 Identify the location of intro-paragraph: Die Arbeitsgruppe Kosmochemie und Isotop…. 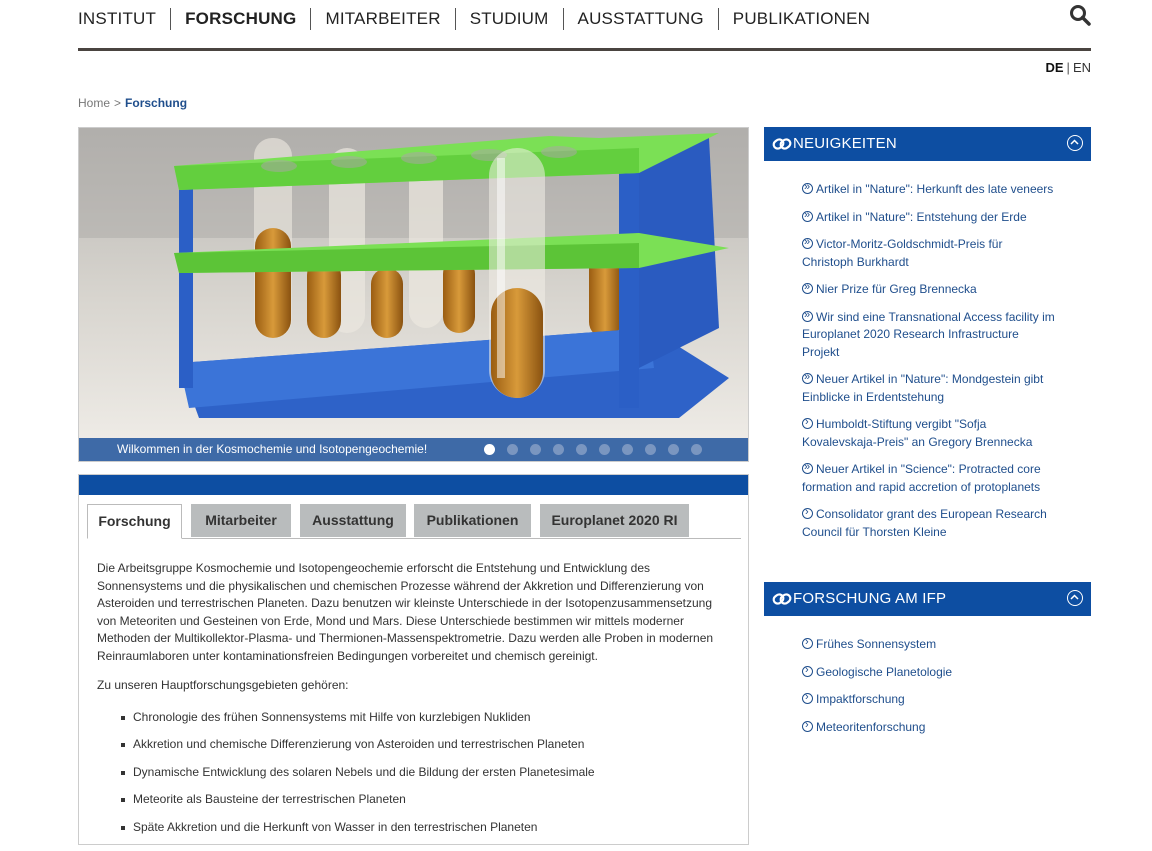
(405, 612).